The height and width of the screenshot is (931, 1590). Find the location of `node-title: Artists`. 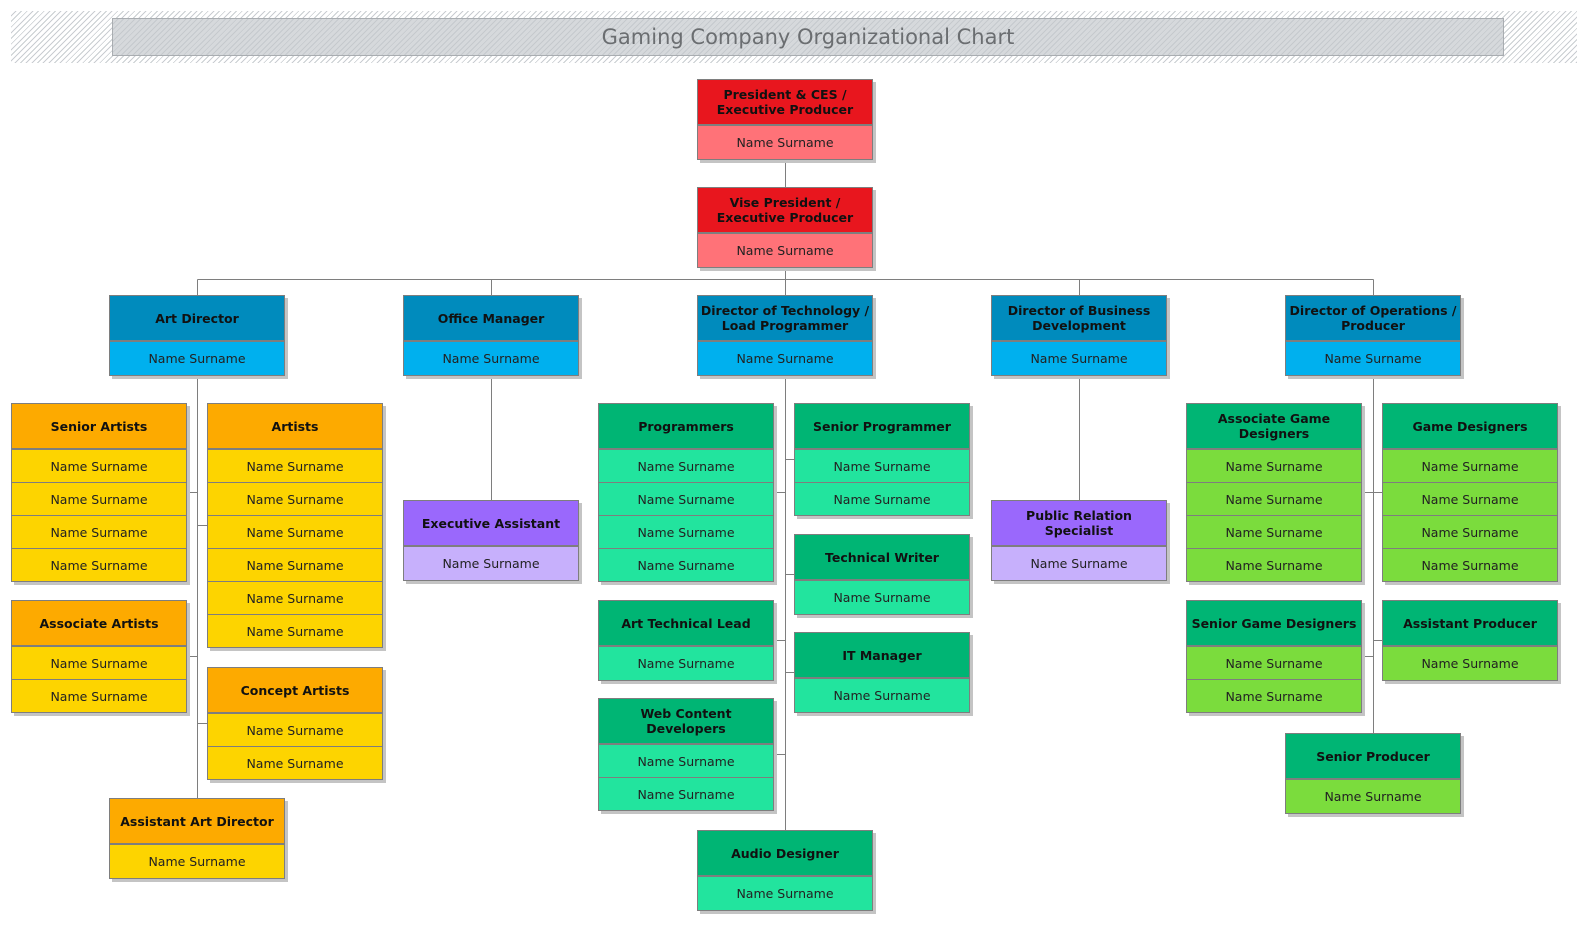

node-title: Artists is located at coordinates (295, 426).